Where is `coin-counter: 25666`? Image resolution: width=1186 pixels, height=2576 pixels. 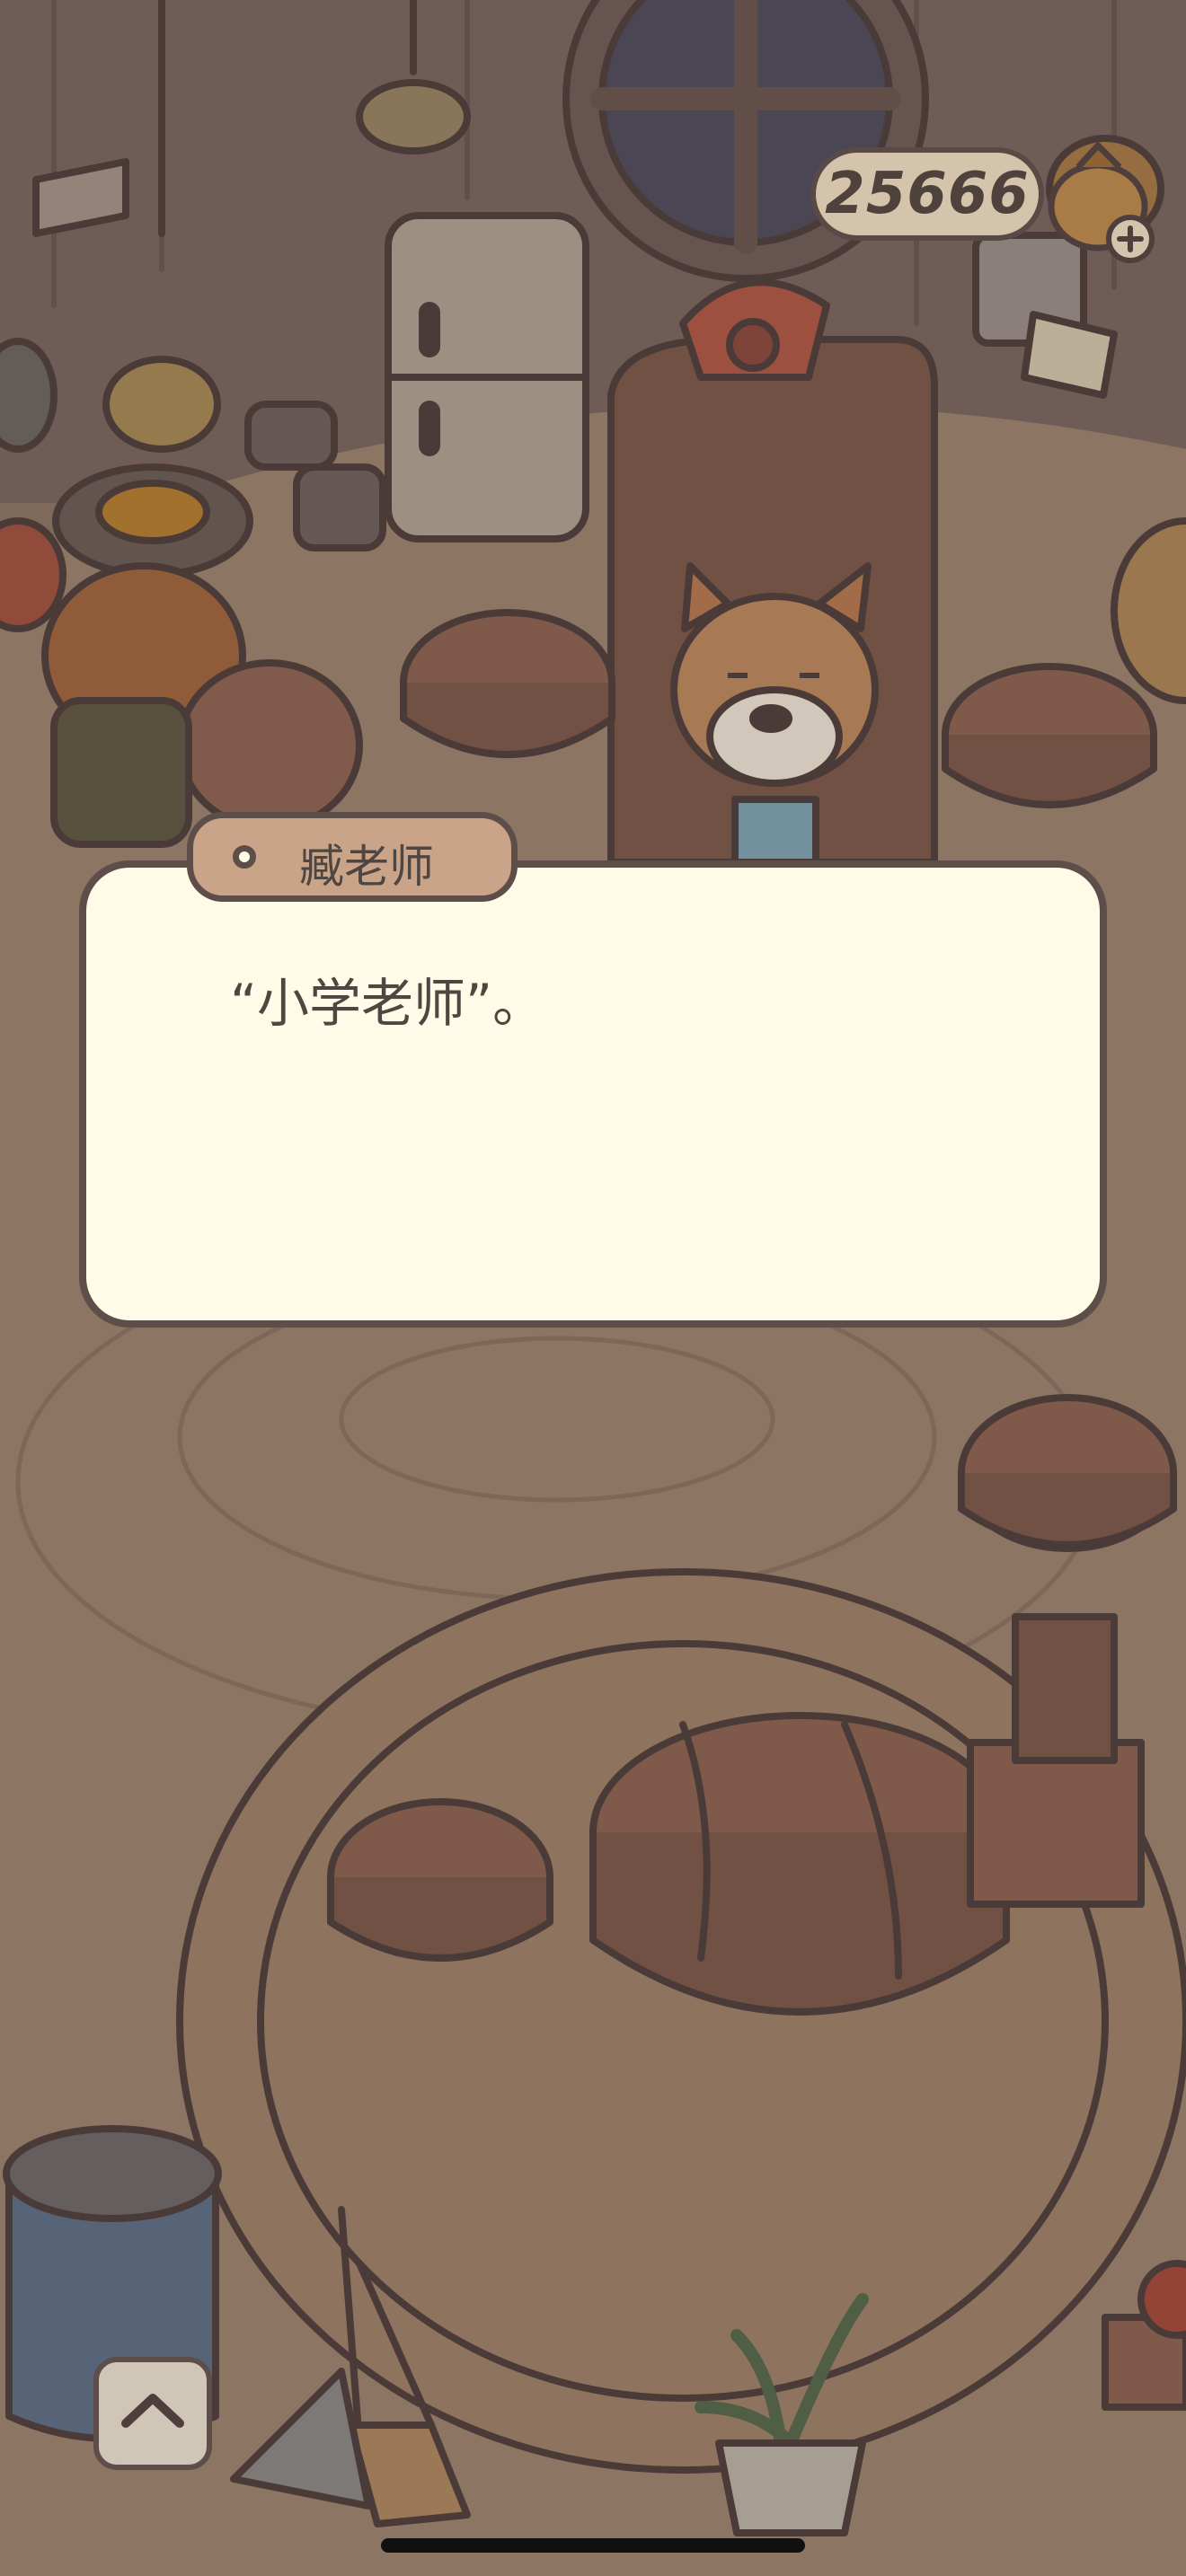
coin-counter: 25666 is located at coordinates (927, 194).